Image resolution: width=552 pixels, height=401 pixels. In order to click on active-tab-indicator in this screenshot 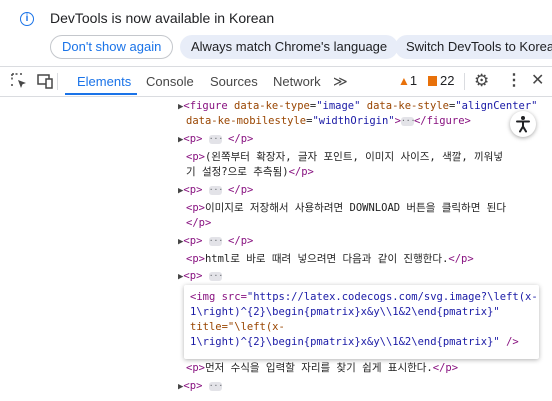, I will do `click(101, 94)`.